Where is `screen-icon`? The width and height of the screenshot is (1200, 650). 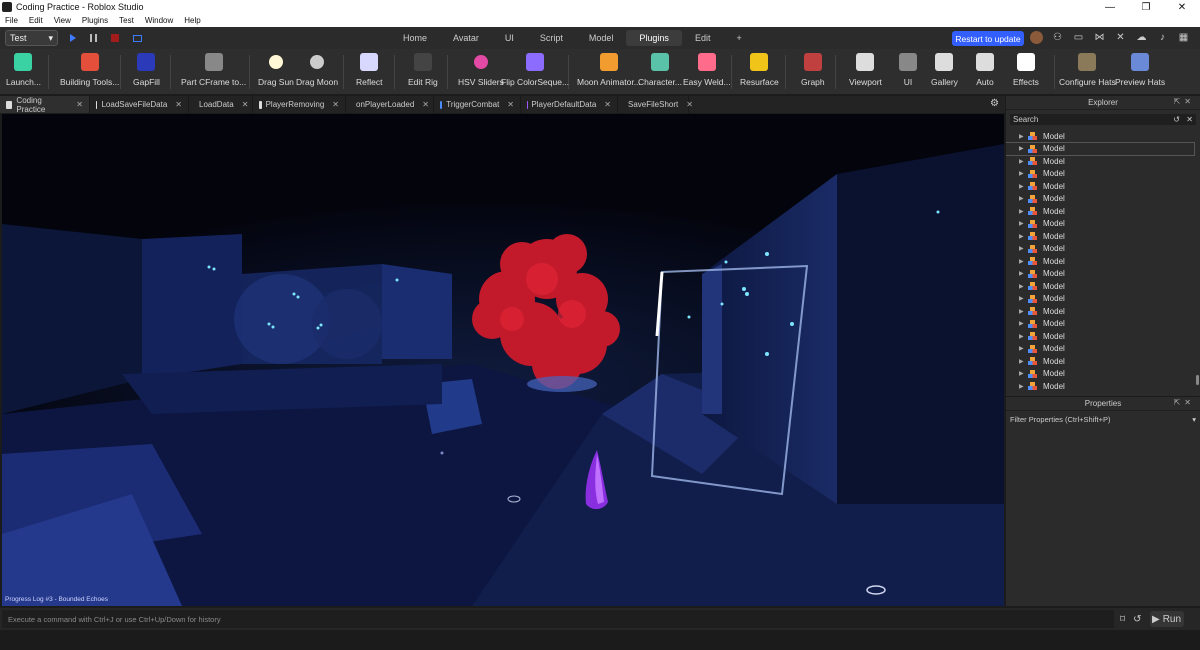
screen-icon is located at coordinates (137, 38).